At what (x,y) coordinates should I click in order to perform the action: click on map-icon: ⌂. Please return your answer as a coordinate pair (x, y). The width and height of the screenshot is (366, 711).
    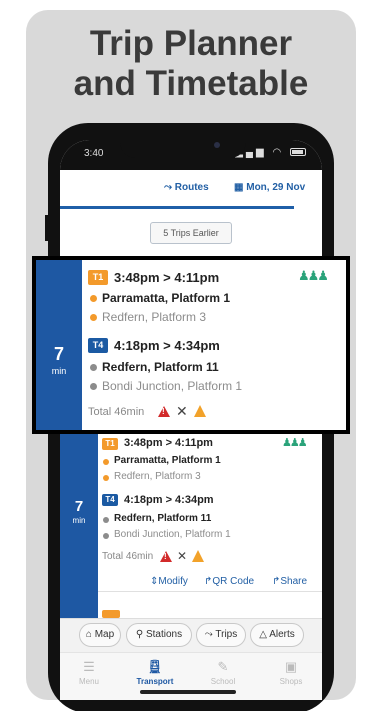
    Looking at the image, I should click on (88, 634).